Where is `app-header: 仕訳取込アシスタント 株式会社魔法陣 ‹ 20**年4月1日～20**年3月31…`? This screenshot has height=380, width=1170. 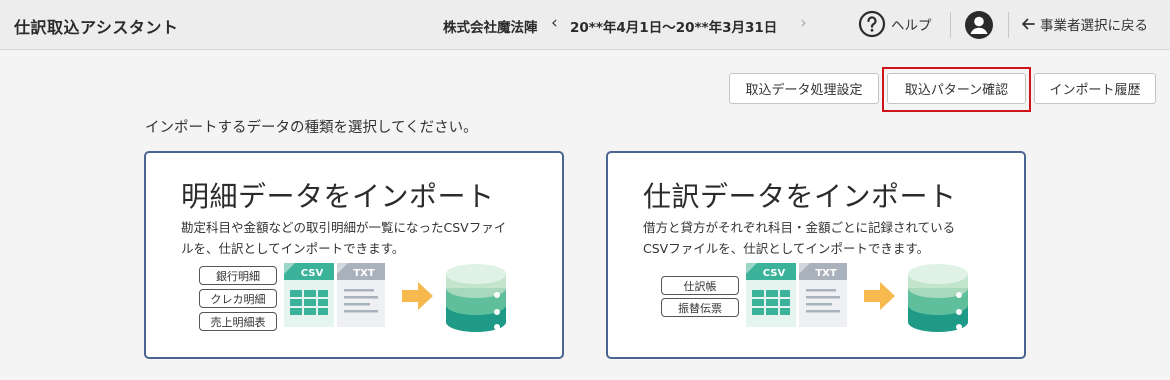
app-header: 仕訳取込アシスタント 株式会社魔法陣 ‹ 20**年4月1日～20**年3月31… is located at coordinates (585, 25).